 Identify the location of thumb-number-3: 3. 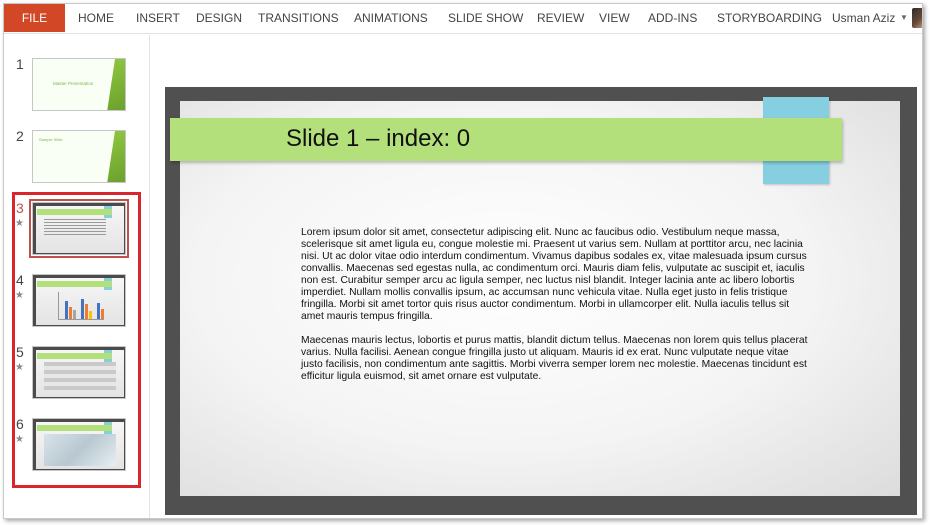
(20, 208).